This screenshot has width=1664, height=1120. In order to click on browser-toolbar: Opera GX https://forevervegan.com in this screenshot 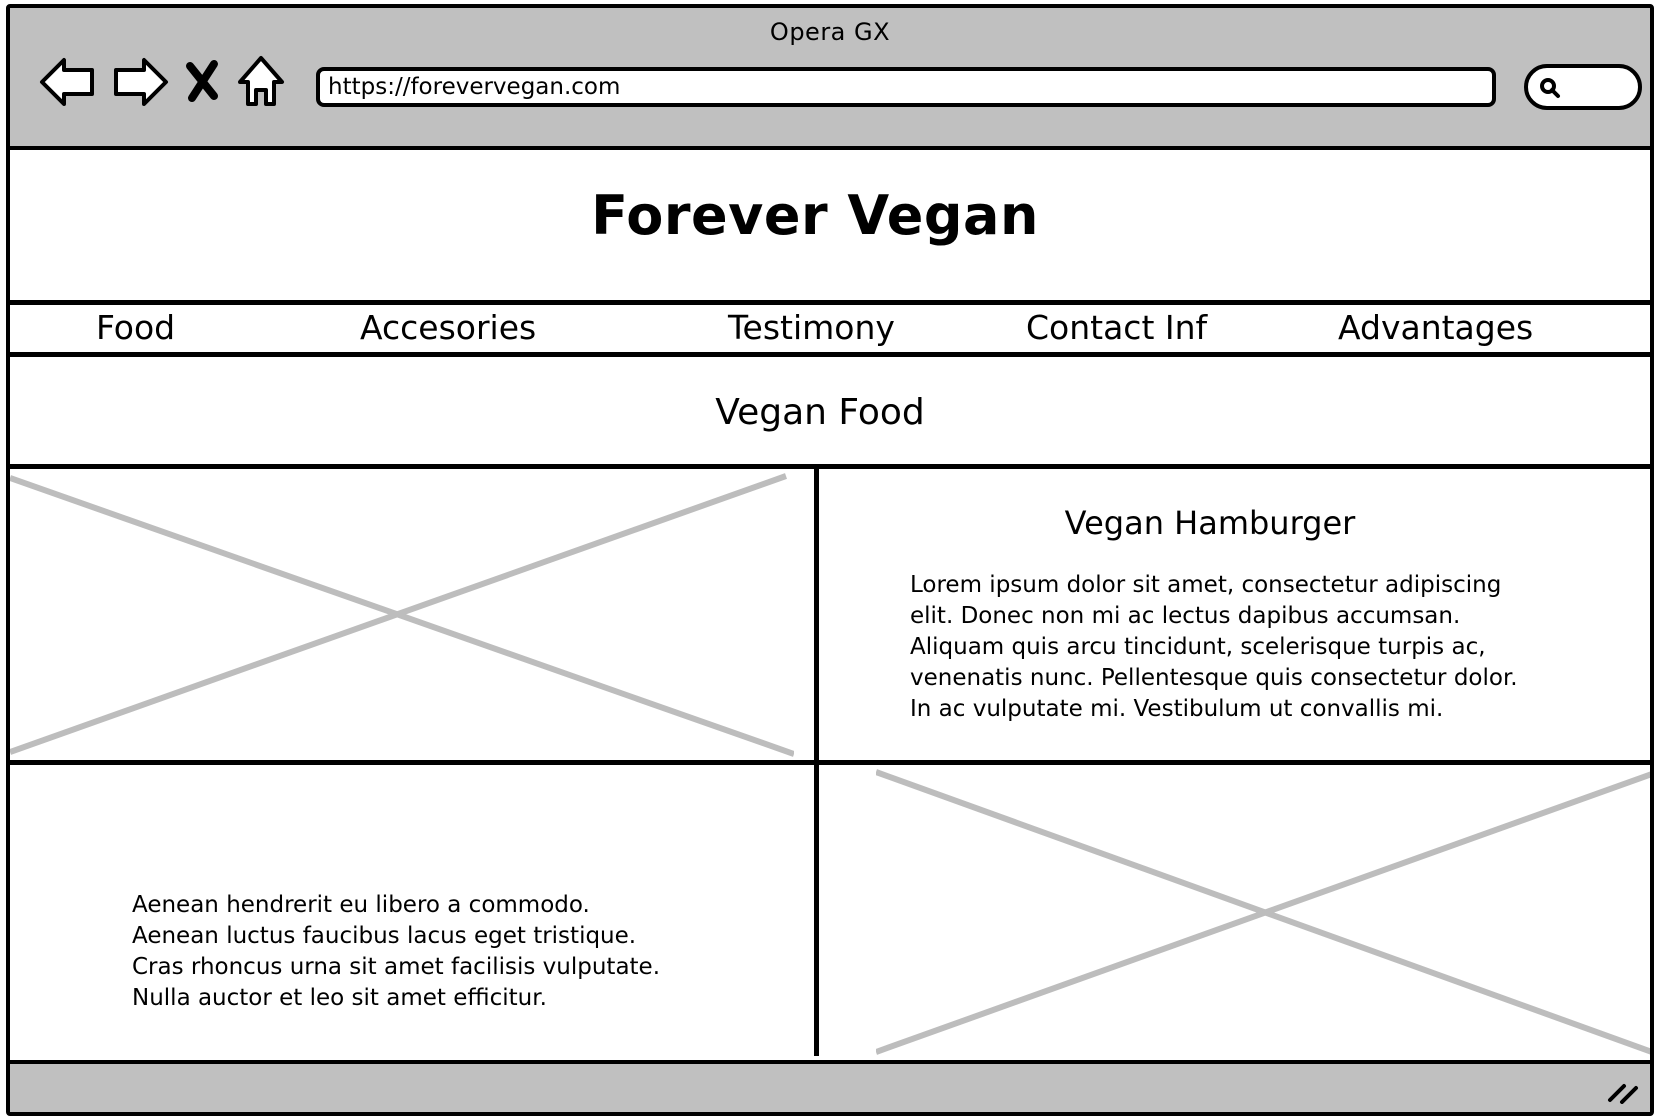, I will do `click(830, 79)`.